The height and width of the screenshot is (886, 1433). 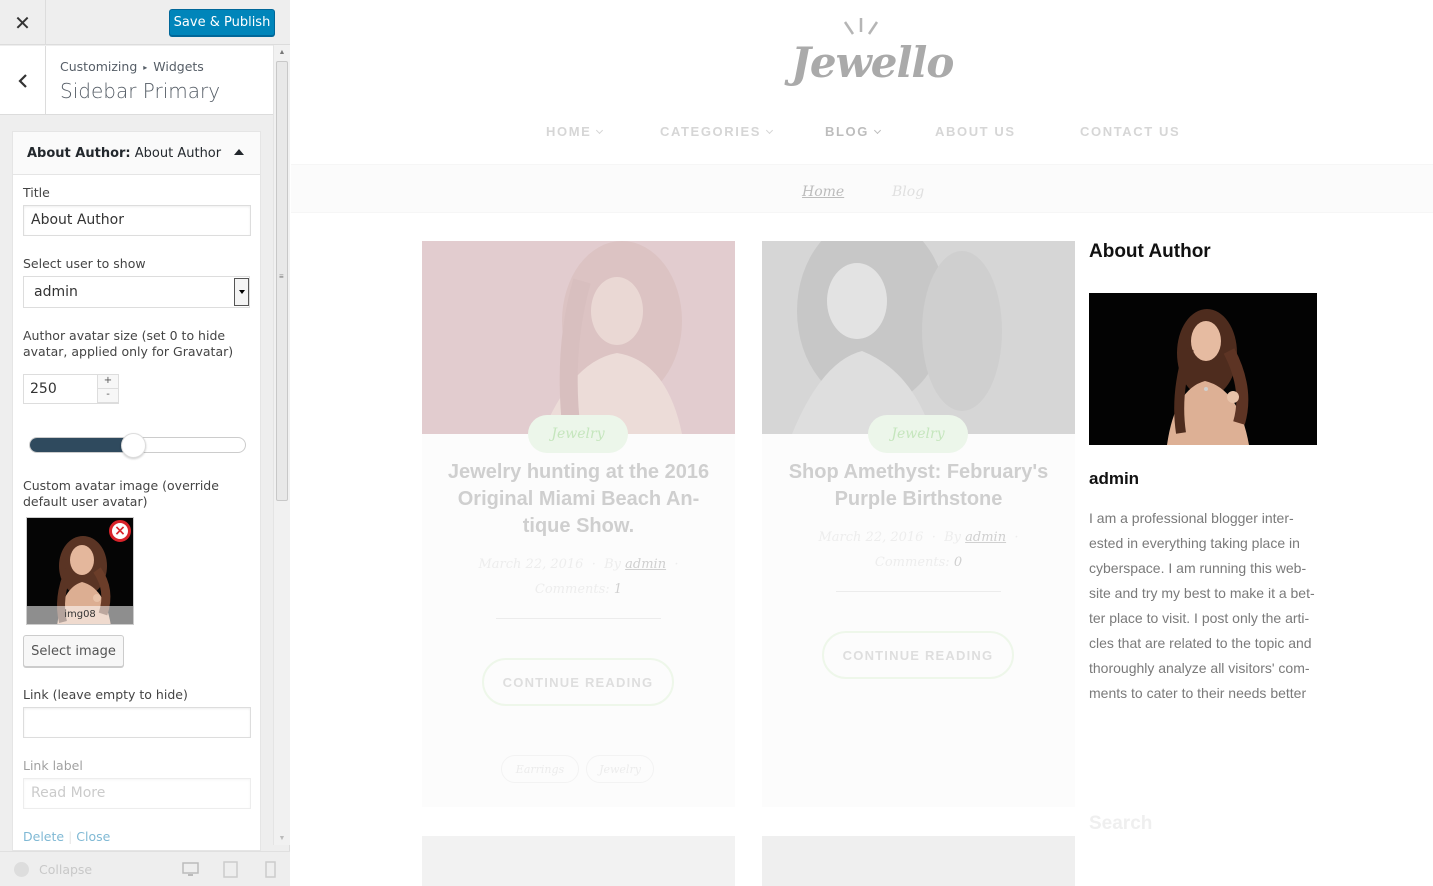 I want to click on search-widget-title: Search, so click(x=1121, y=823).